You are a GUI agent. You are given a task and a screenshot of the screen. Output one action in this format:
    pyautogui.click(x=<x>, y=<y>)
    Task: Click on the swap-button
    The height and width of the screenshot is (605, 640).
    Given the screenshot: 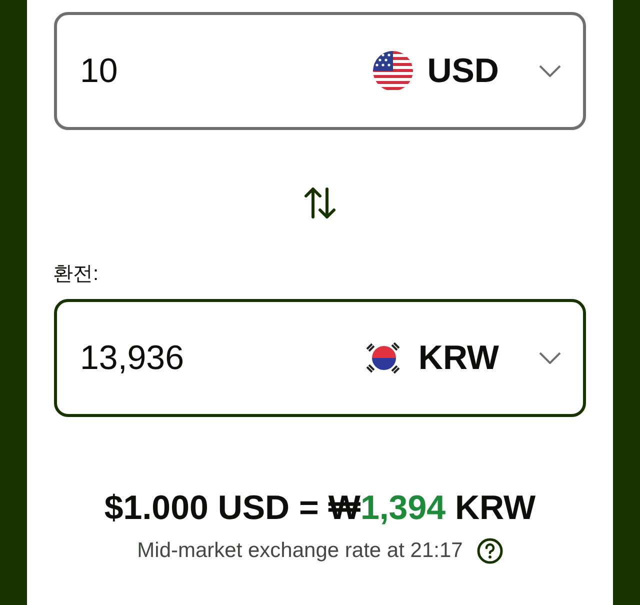 What is the action you would take?
    pyautogui.click(x=320, y=203)
    